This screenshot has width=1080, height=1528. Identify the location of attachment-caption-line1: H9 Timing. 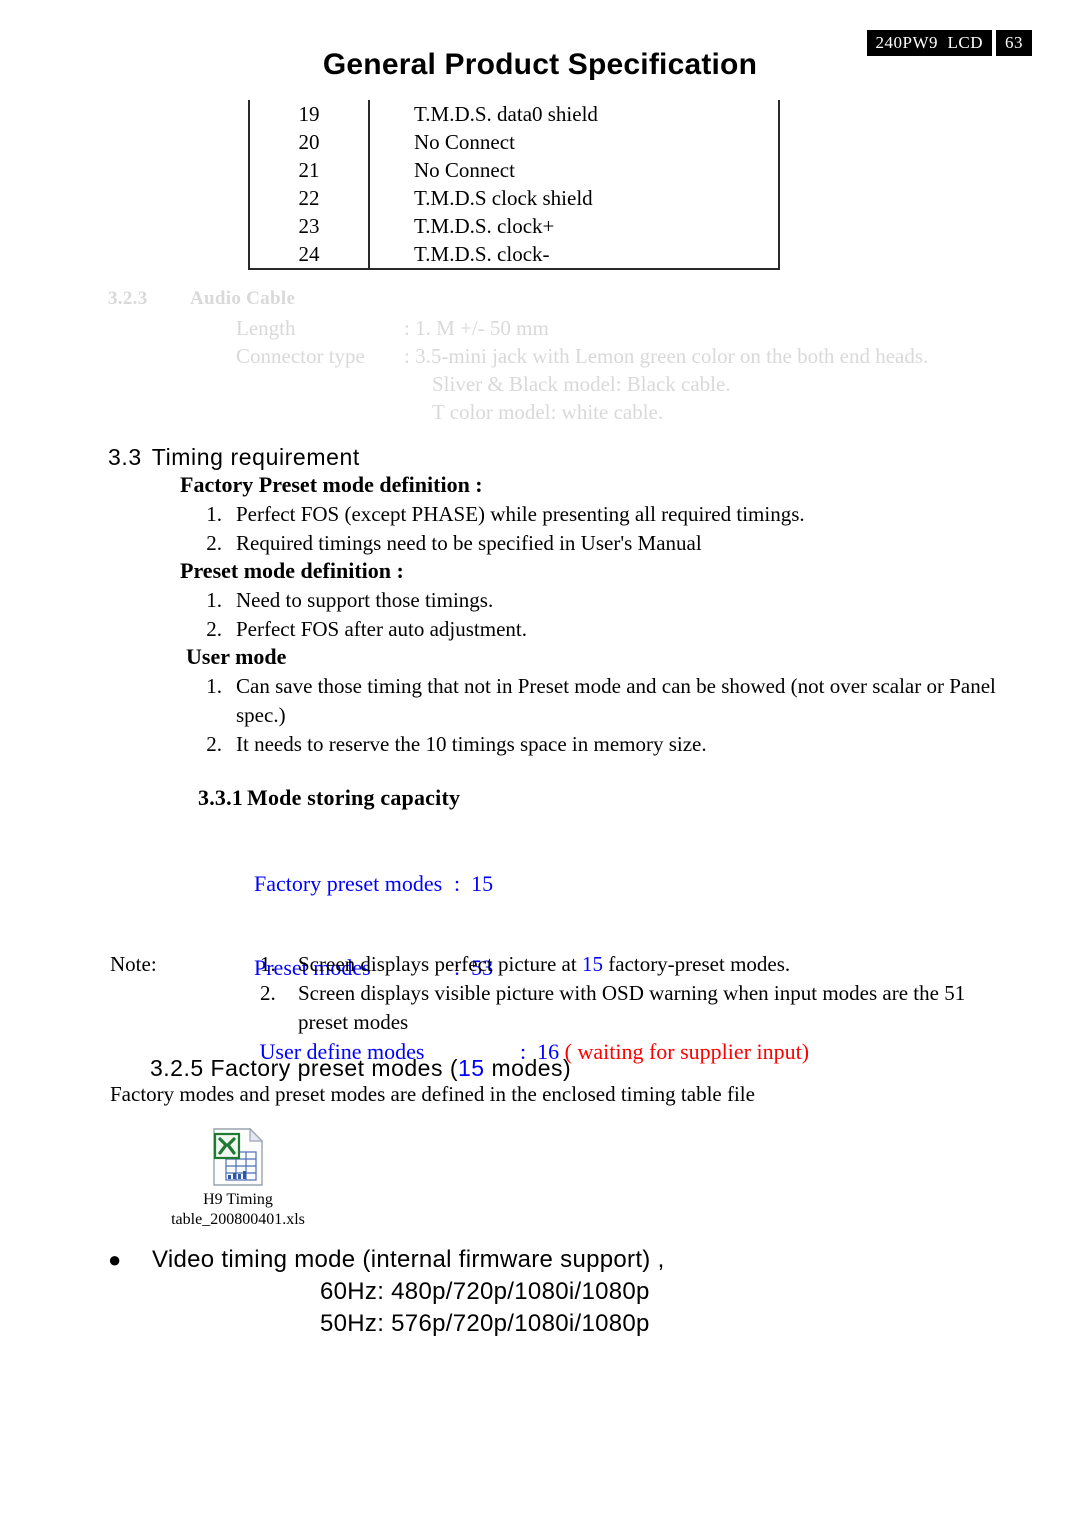
(238, 1199).